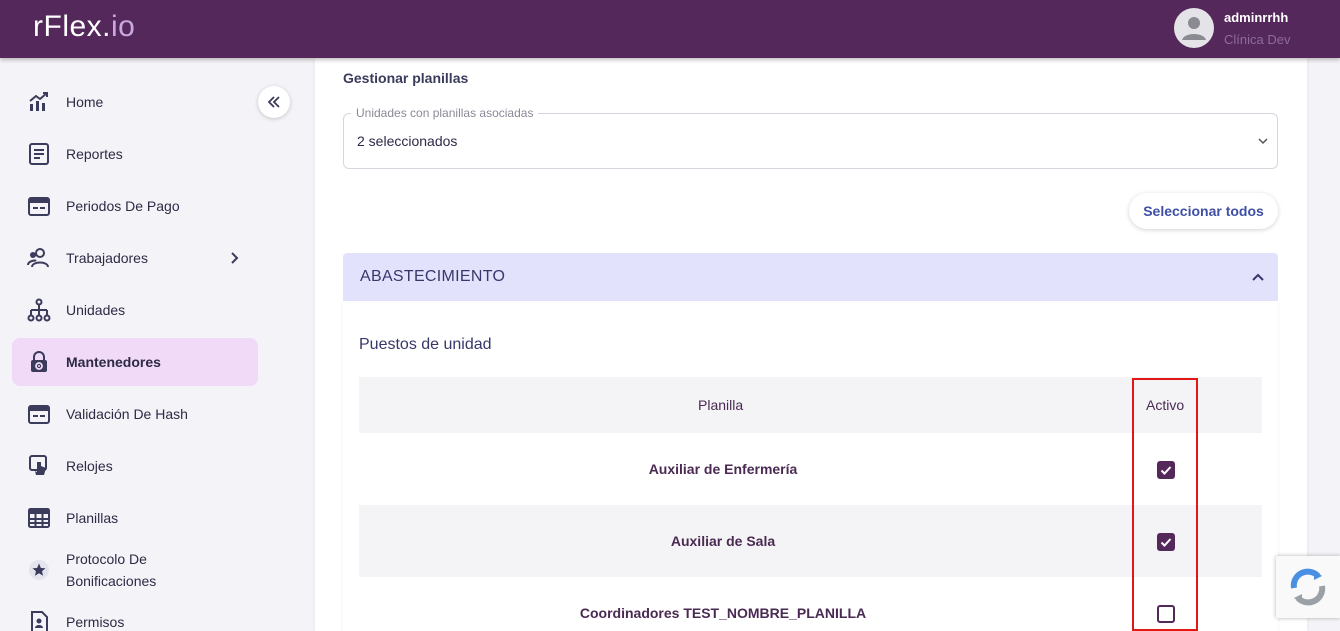 Image resolution: width=1340 pixels, height=631 pixels. What do you see at coordinates (85, 102) in the screenshot?
I see `sidebar-item-label: Home` at bounding box center [85, 102].